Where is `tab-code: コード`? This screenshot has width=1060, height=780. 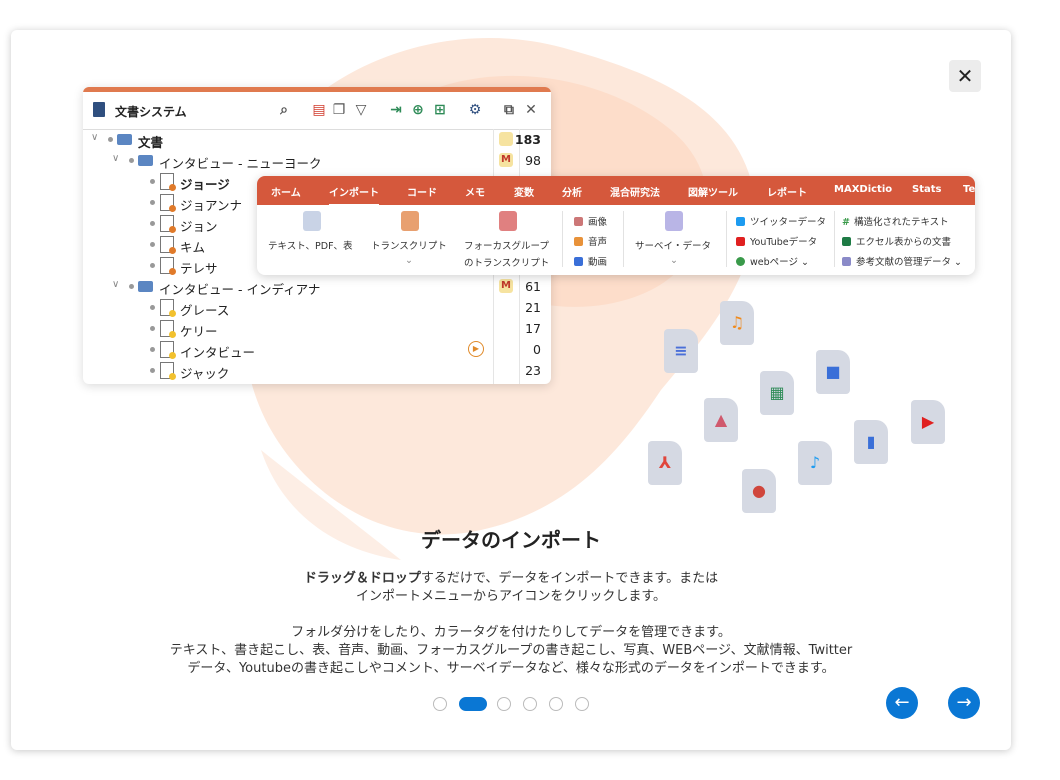 tab-code: コード is located at coordinates (422, 191).